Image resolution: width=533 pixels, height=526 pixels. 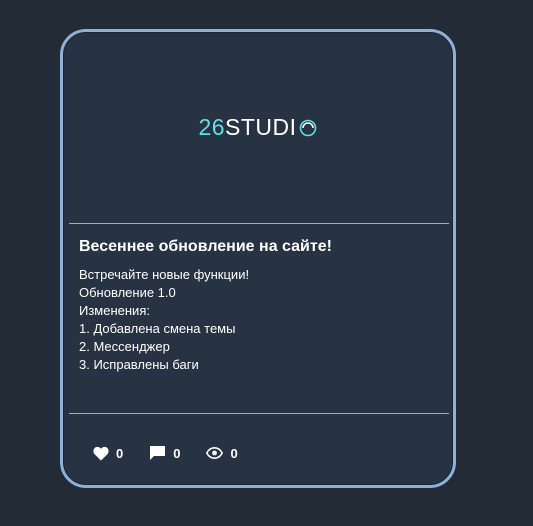 I want to click on likes-count: 0, so click(x=120, y=453).